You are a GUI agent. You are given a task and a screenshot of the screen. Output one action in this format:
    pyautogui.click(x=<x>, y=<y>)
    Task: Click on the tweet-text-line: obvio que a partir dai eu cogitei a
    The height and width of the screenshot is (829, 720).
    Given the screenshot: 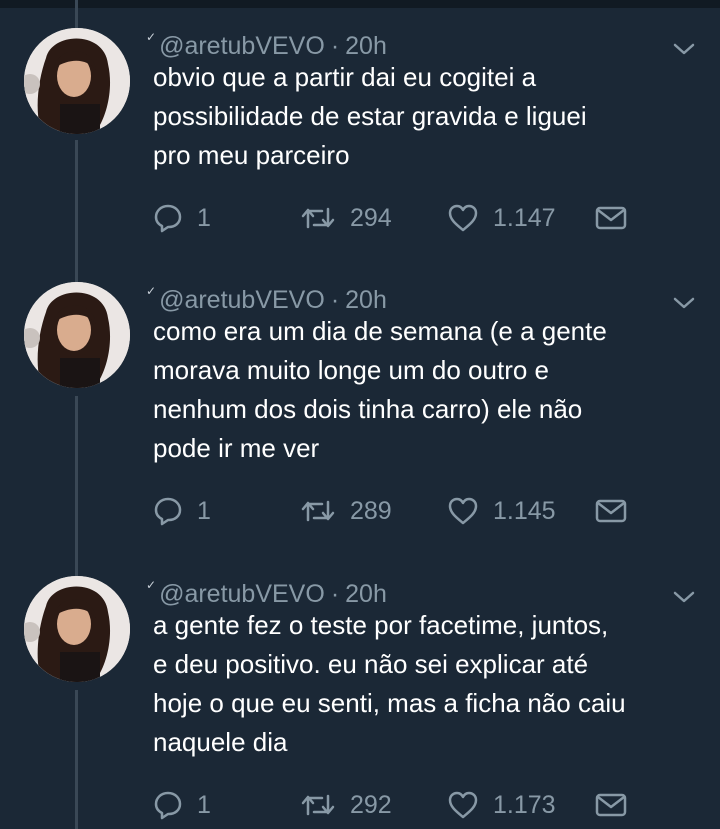 What is the action you would take?
    pyautogui.click(x=345, y=77)
    